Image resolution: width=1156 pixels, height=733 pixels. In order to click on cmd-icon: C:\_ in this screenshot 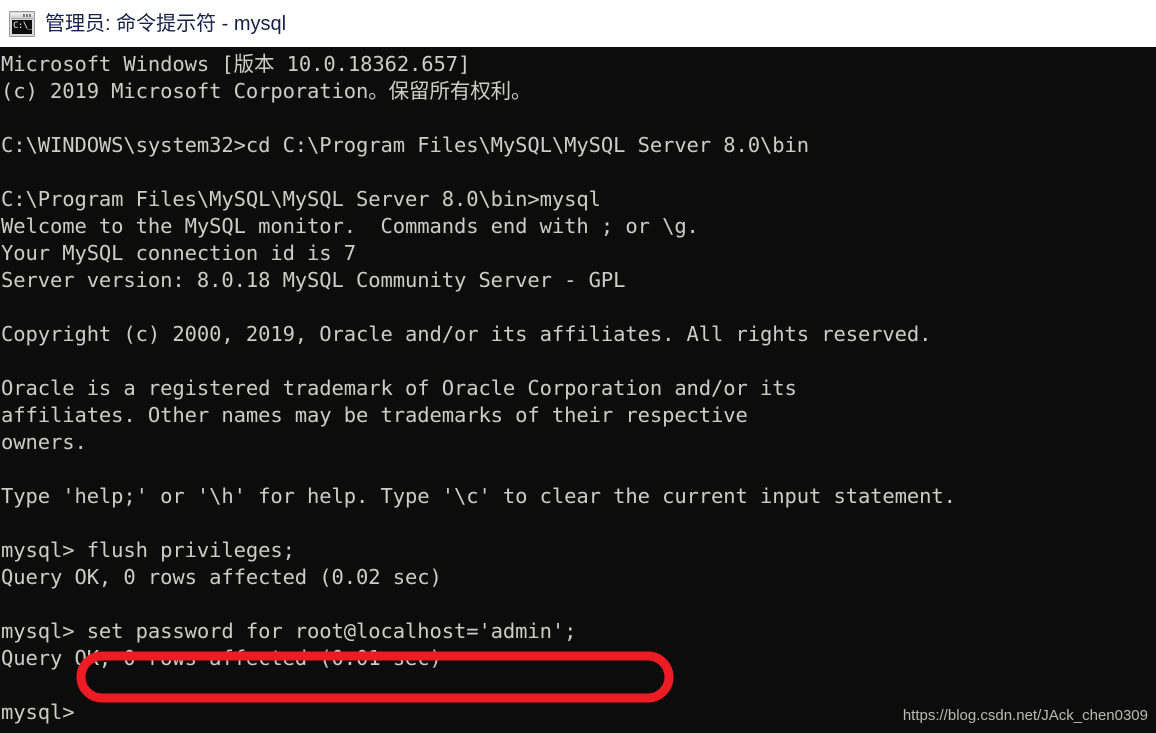, I will do `click(22, 23)`.